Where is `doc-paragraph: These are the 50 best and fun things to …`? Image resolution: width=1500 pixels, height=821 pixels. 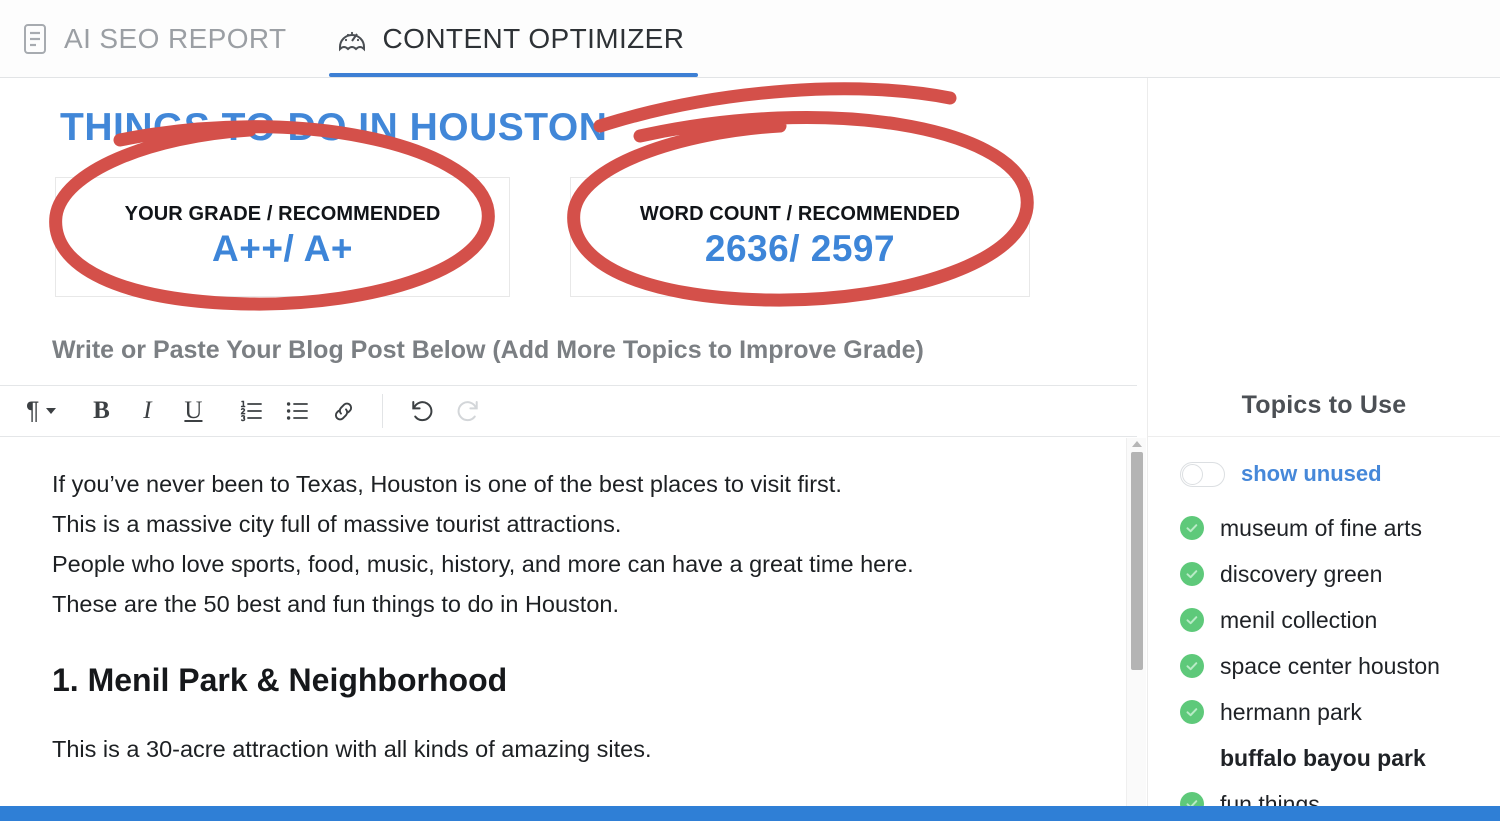
doc-paragraph: These are the 50 best and fun things to … is located at coordinates (335, 604).